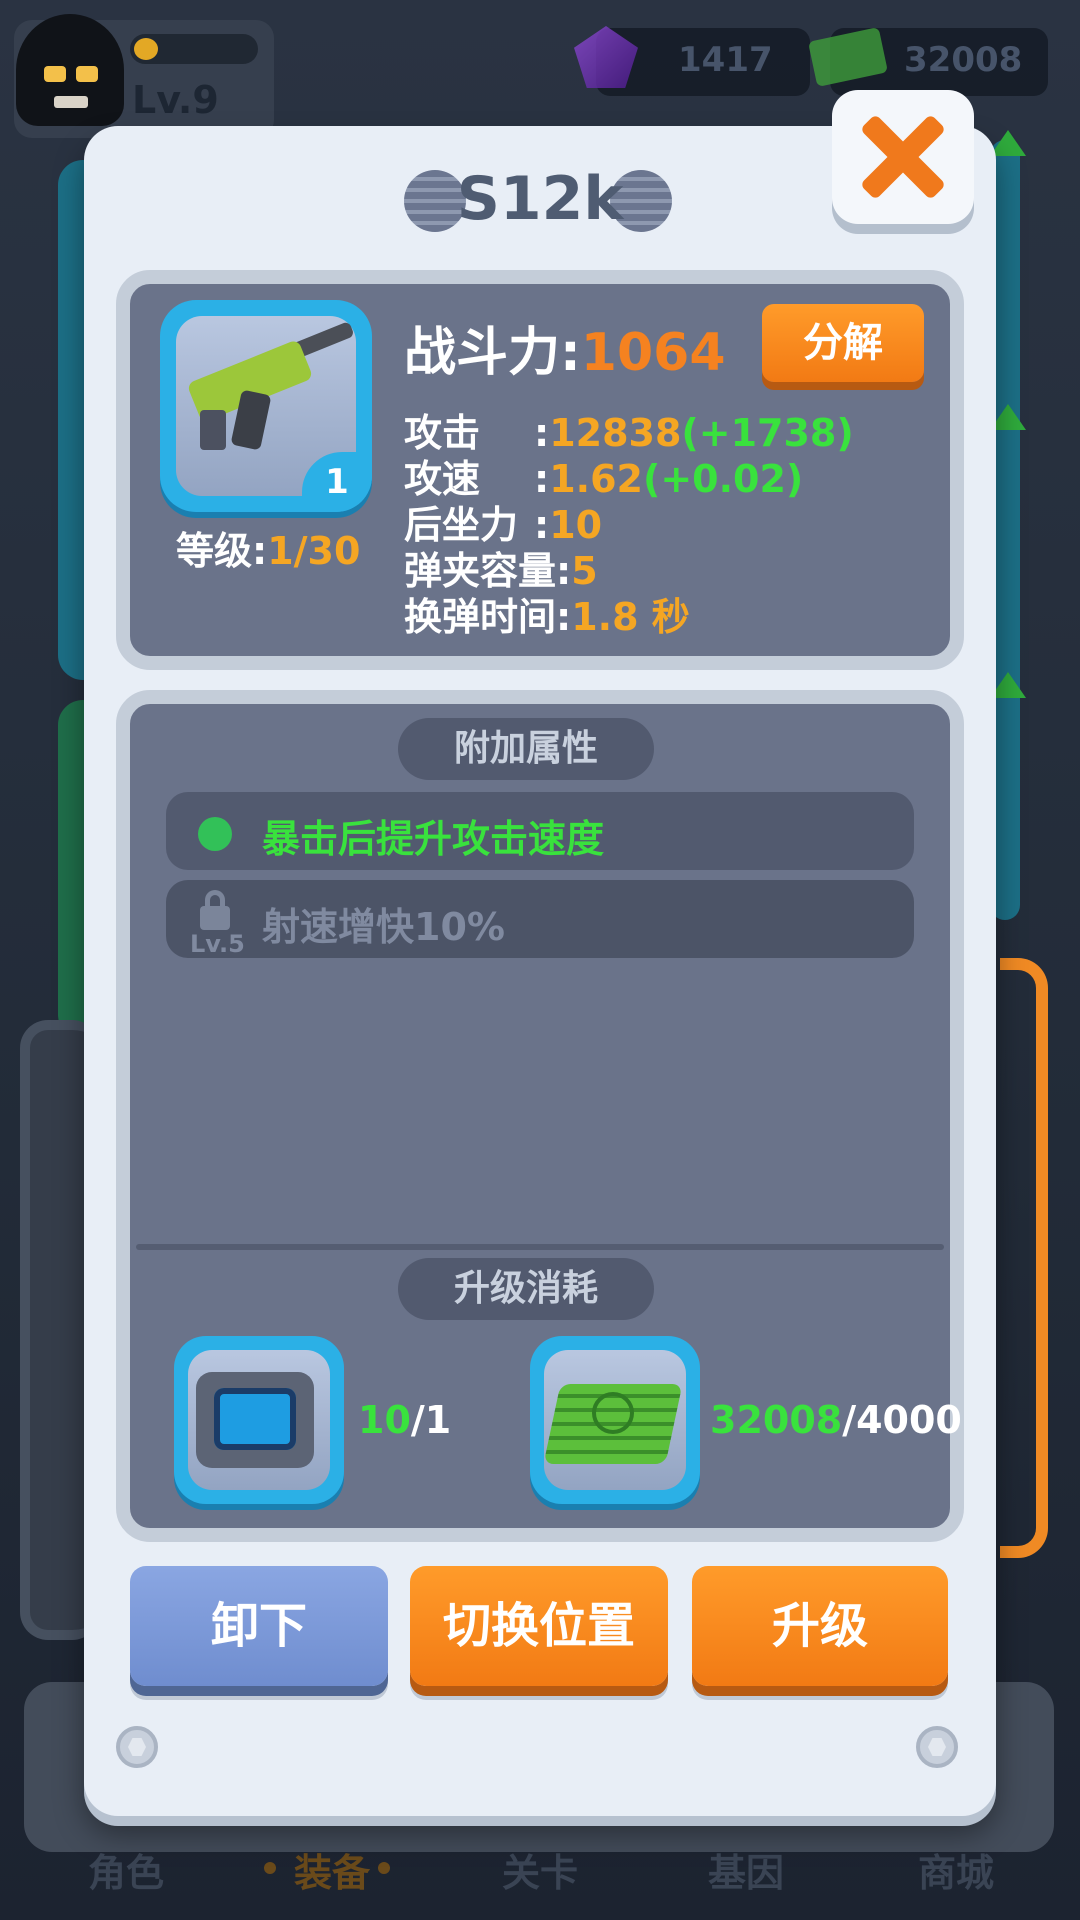 The image size is (1080, 1920). I want to click on xp-fill, so click(146, 49).